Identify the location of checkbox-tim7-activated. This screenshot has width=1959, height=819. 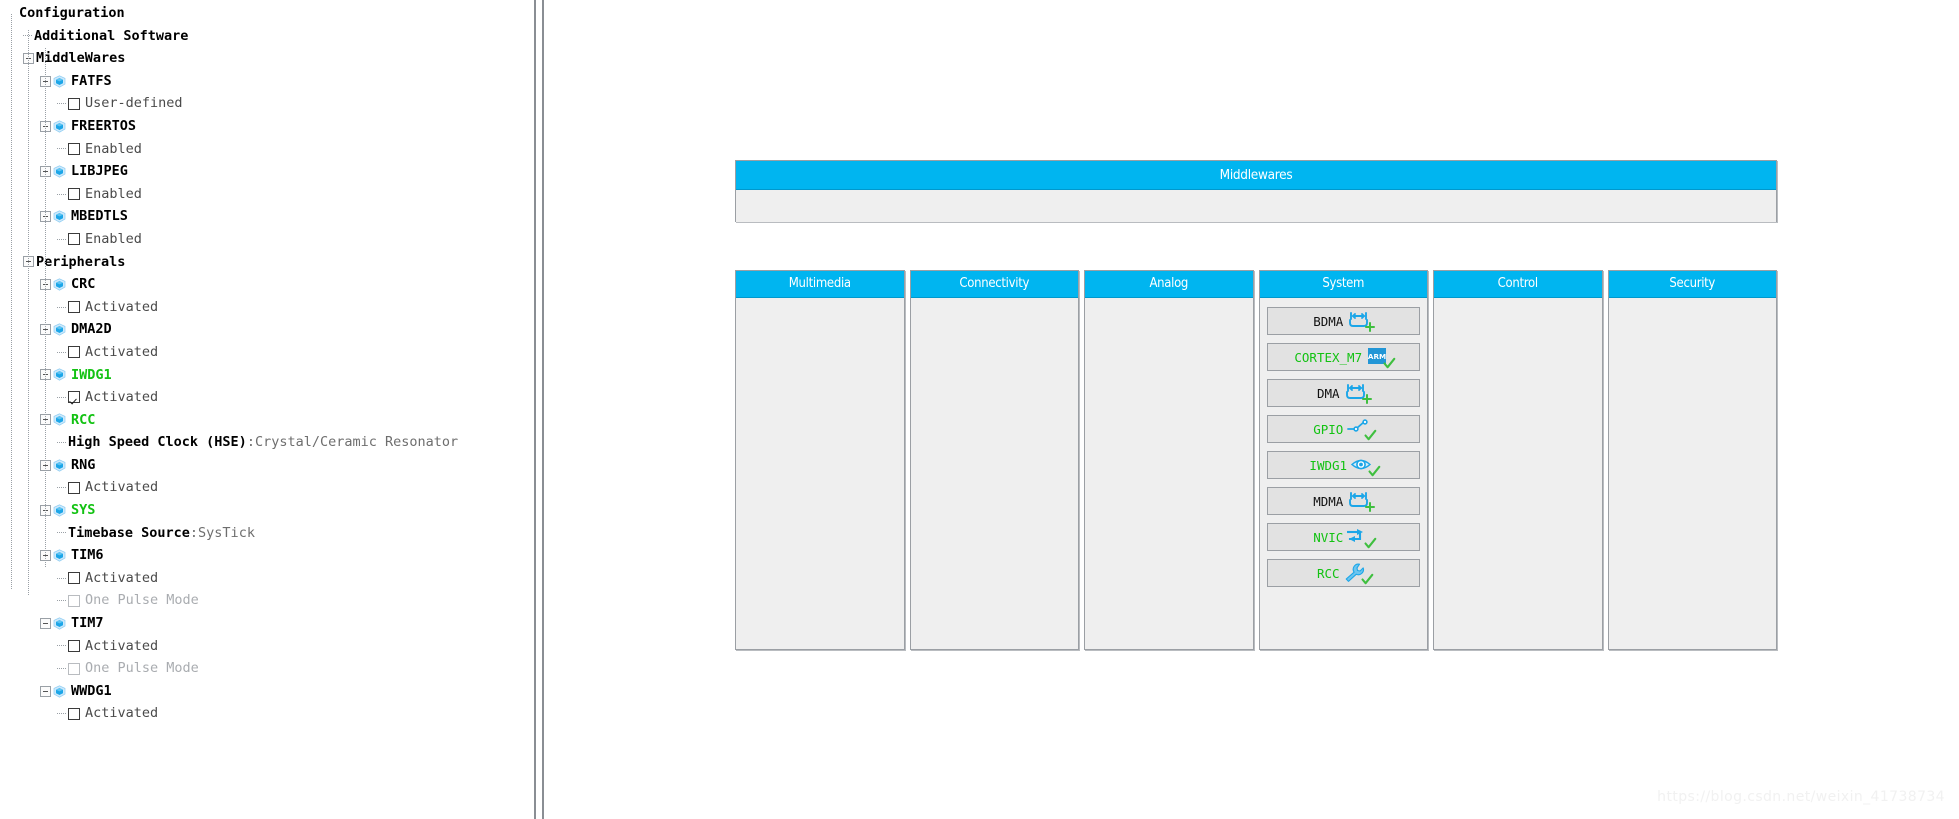
(74, 645).